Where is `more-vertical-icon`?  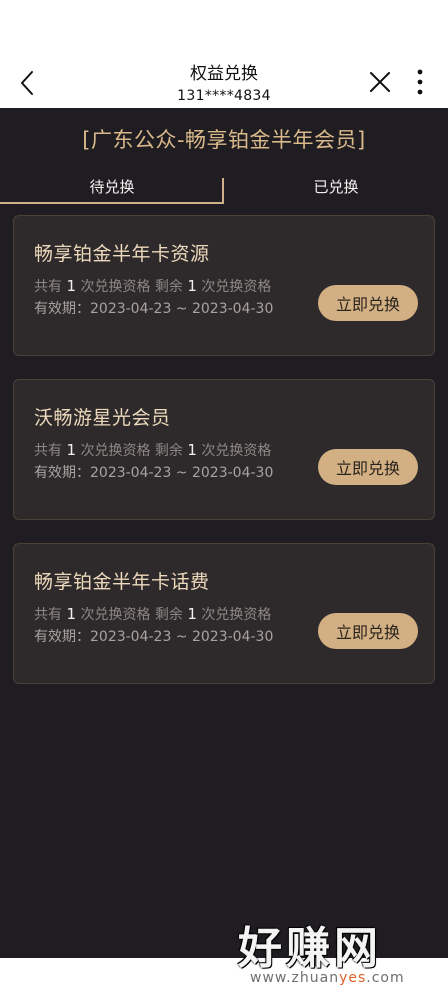 more-vertical-icon is located at coordinates (420, 82).